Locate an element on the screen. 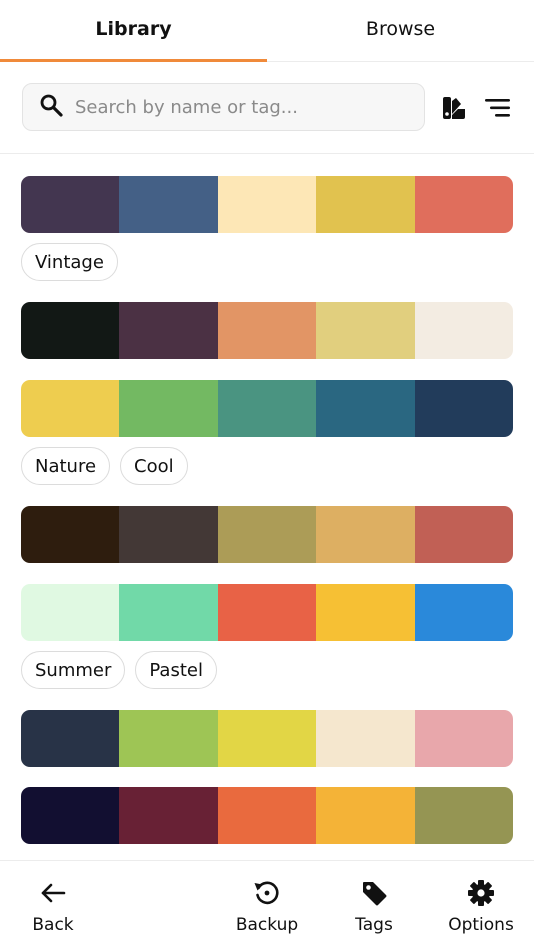  backup-restore-icon is located at coordinates (267, 893).